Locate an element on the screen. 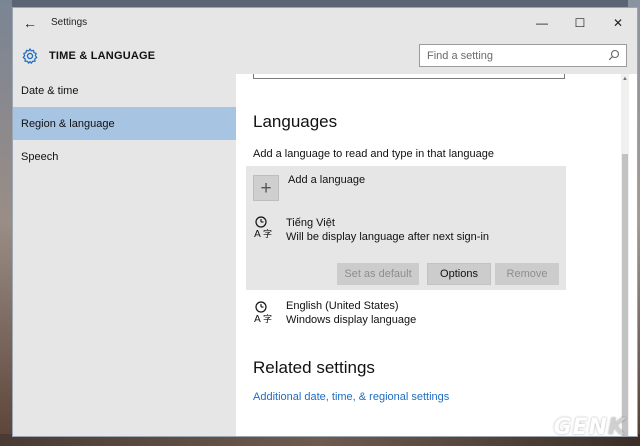 The height and width of the screenshot is (446, 640). minimize-icon: — is located at coordinates (542, 22).